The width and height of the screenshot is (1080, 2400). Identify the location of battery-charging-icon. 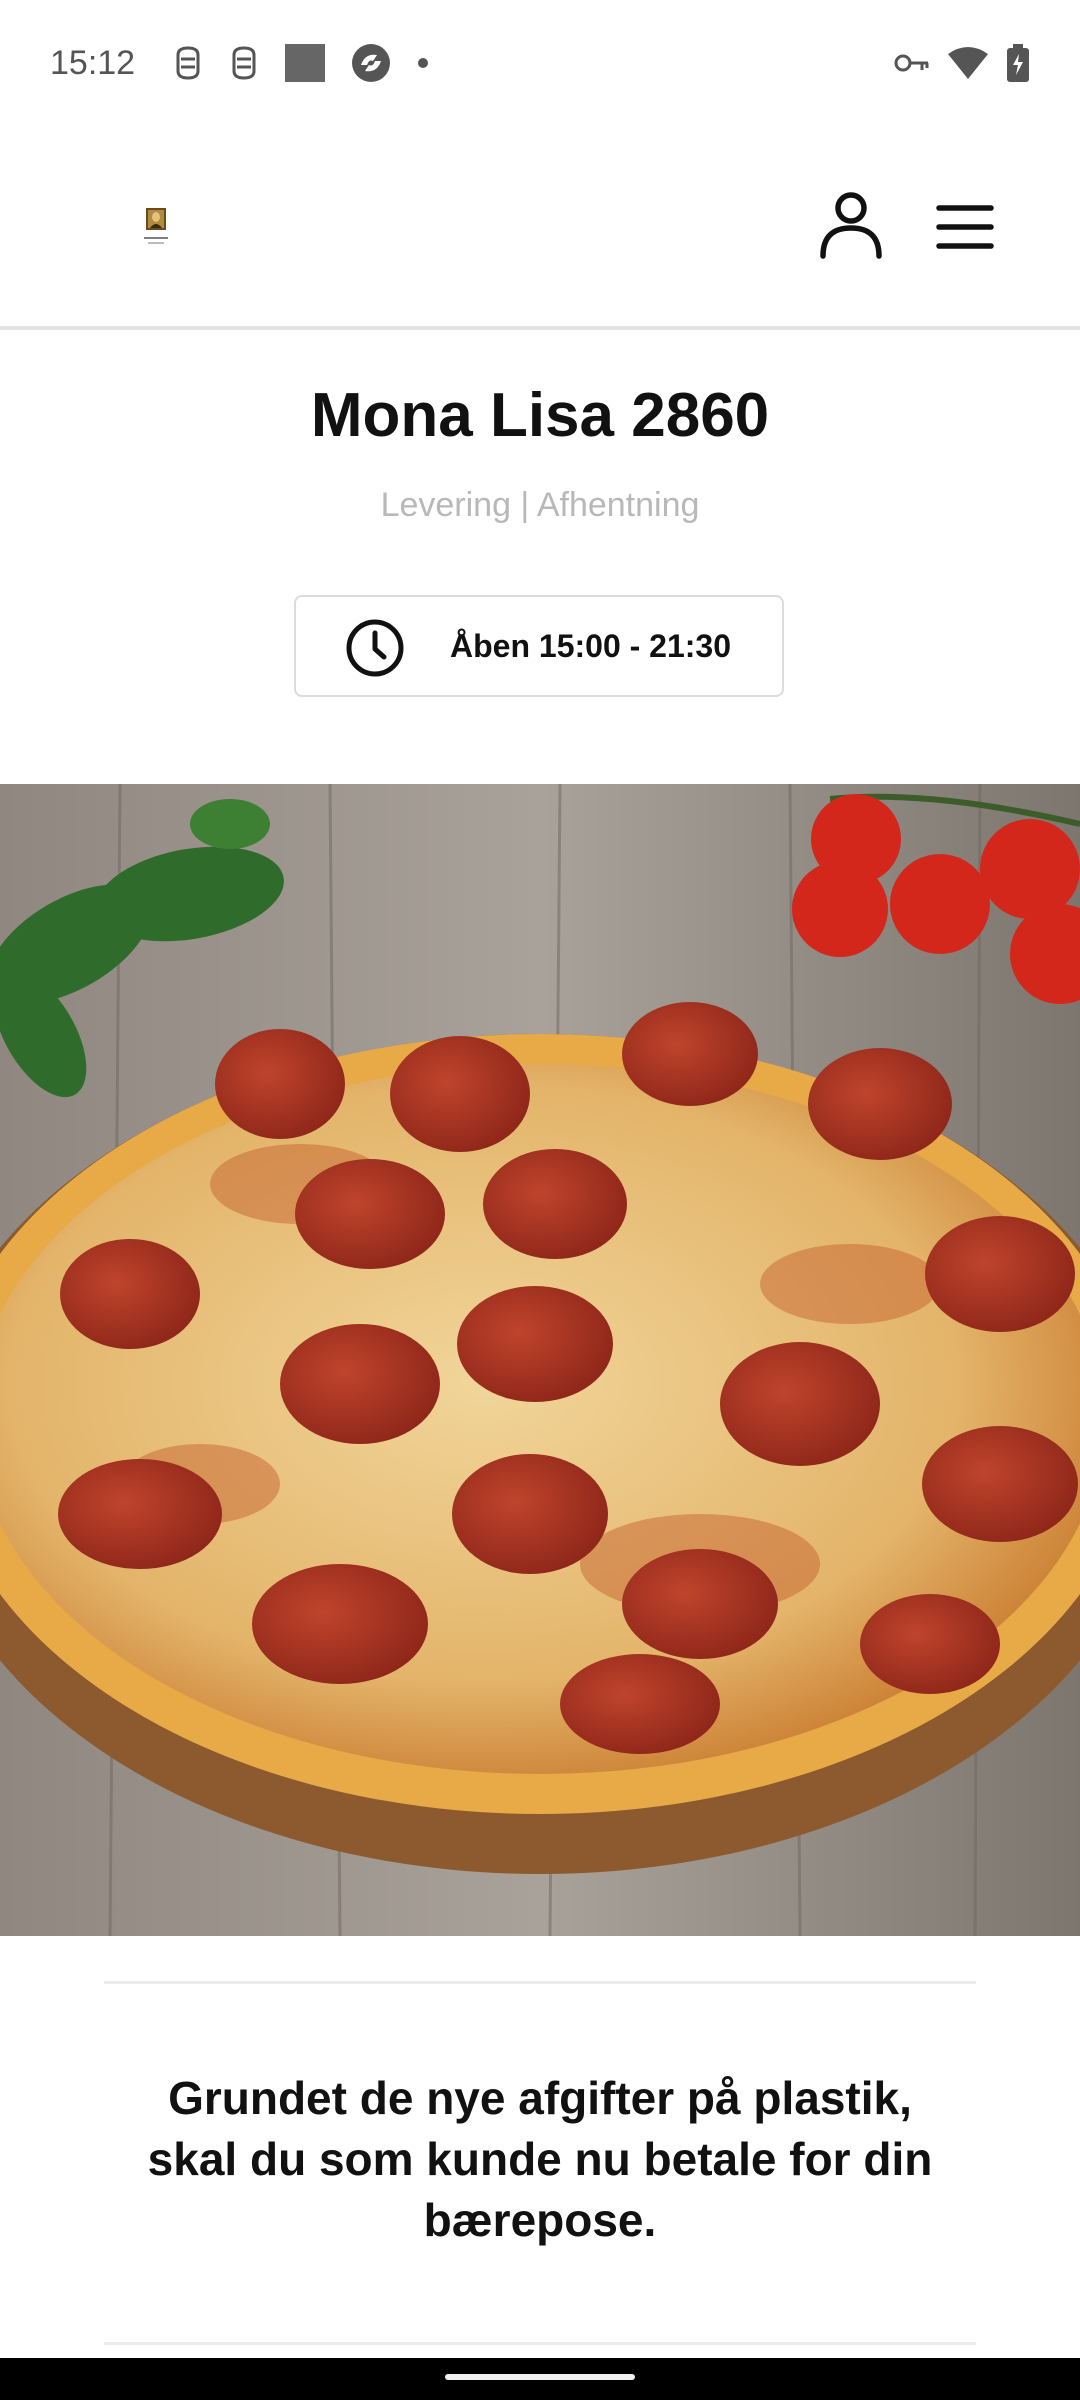
(1018, 63).